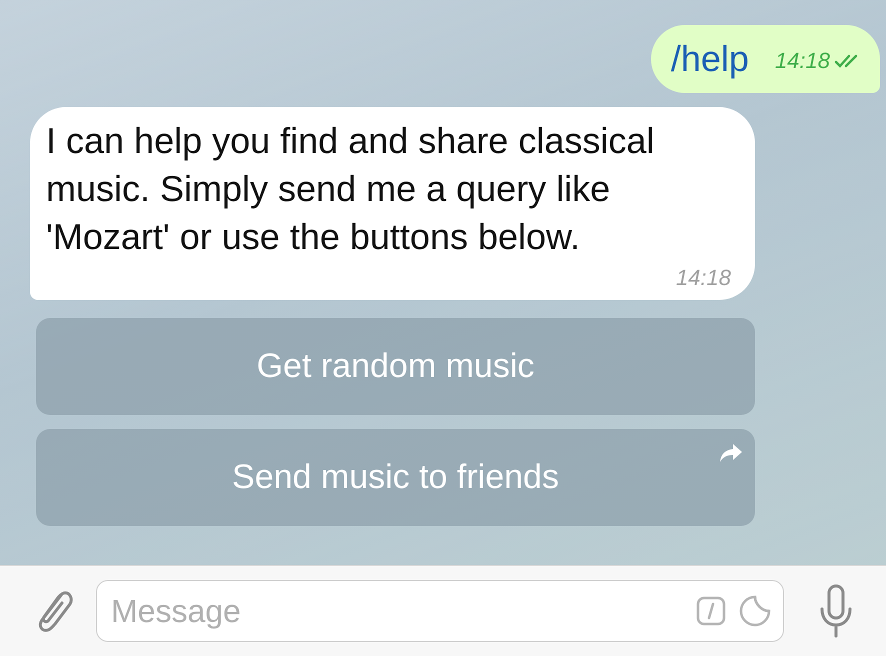 This screenshot has width=886, height=656. I want to click on keyboard-button: Send music to friends, so click(395, 477).